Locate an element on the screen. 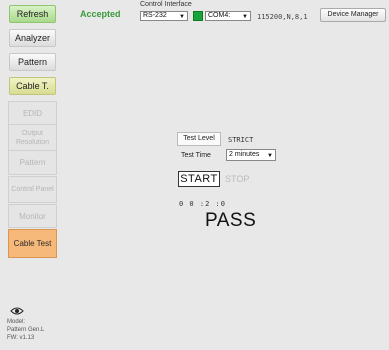 The height and width of the screenshot is (350, 389). sidebar-item-cable-test: Cable Test is located at coordinates (32, 243).